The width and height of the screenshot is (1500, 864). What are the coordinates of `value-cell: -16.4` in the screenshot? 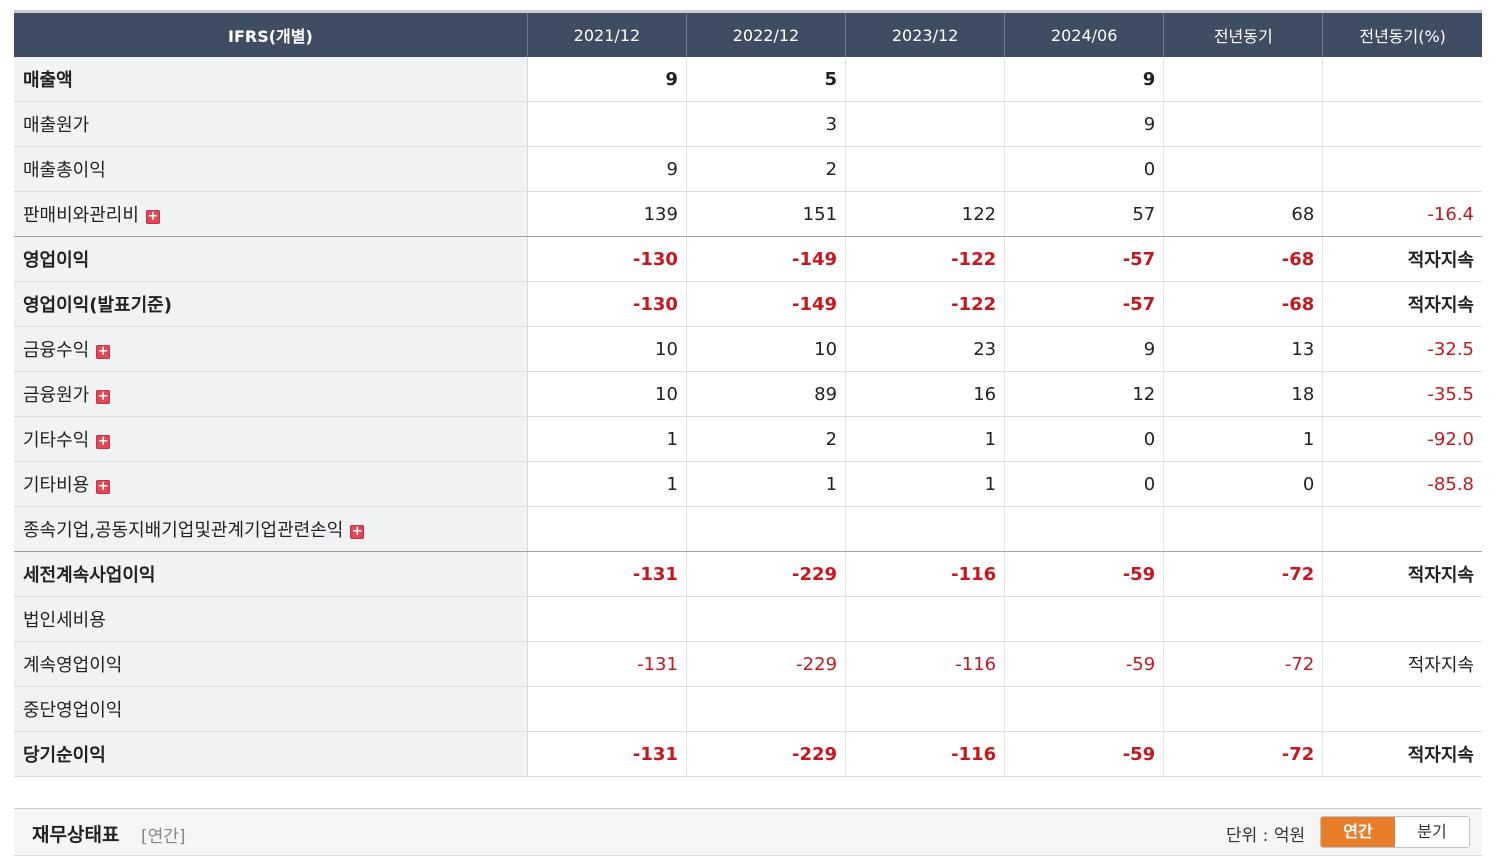 It's located at (1402, 214).